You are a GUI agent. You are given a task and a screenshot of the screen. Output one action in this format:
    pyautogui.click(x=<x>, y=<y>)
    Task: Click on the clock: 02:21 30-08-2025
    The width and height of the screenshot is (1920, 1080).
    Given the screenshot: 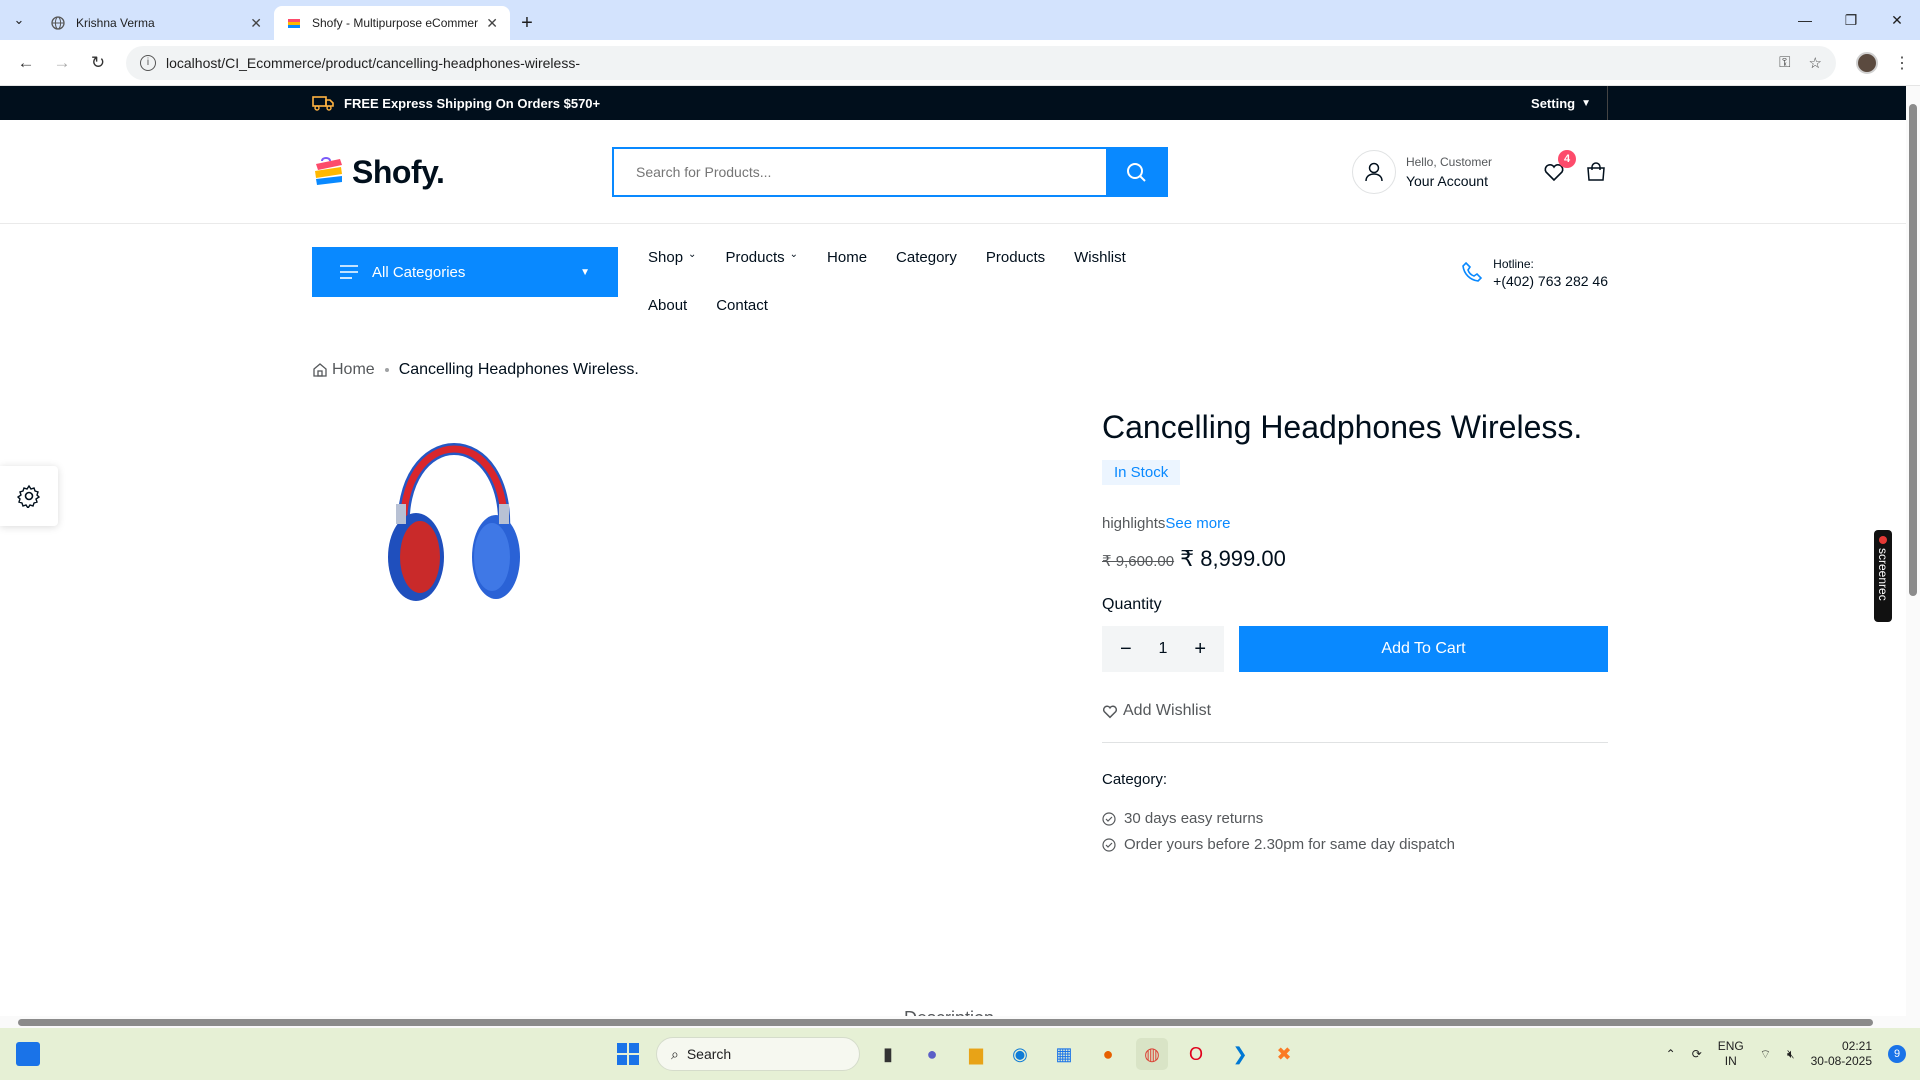 What is the action you would take?
    pyautogui.click(x=1841, y=1054)
    